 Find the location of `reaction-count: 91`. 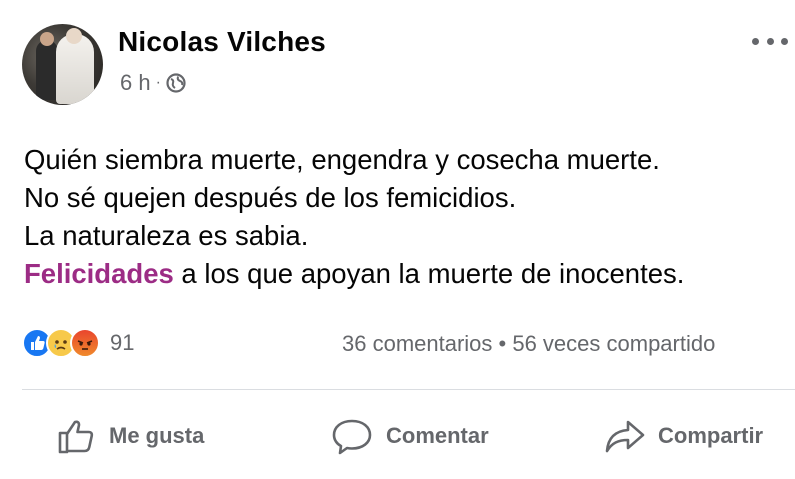

reaction-count: 91 is located at coordinates (122, 343).